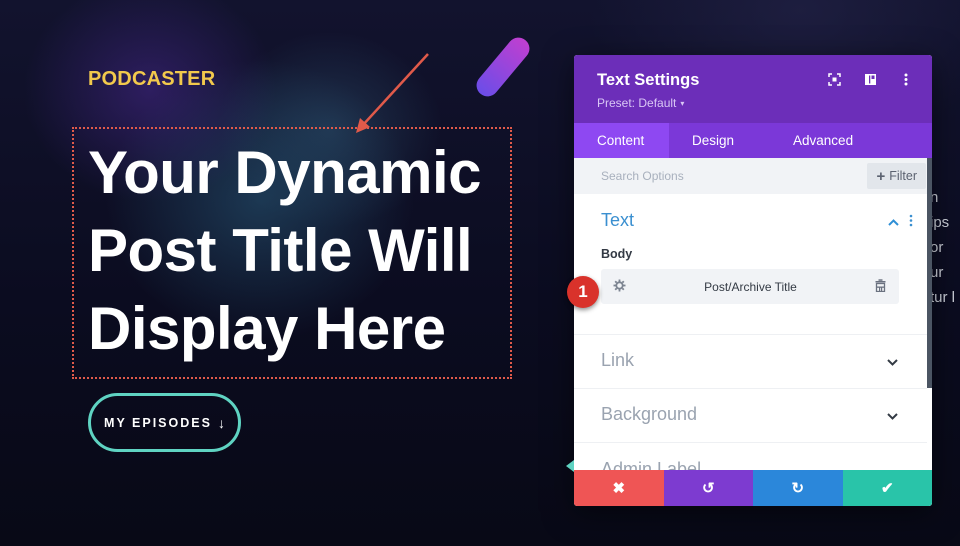 This screenshot has width=960, height=546. What do you see at coordinates (221, 422) in the screenshot?
I see `arrow-down-icon: ↓` at bounding box center [221, 422].